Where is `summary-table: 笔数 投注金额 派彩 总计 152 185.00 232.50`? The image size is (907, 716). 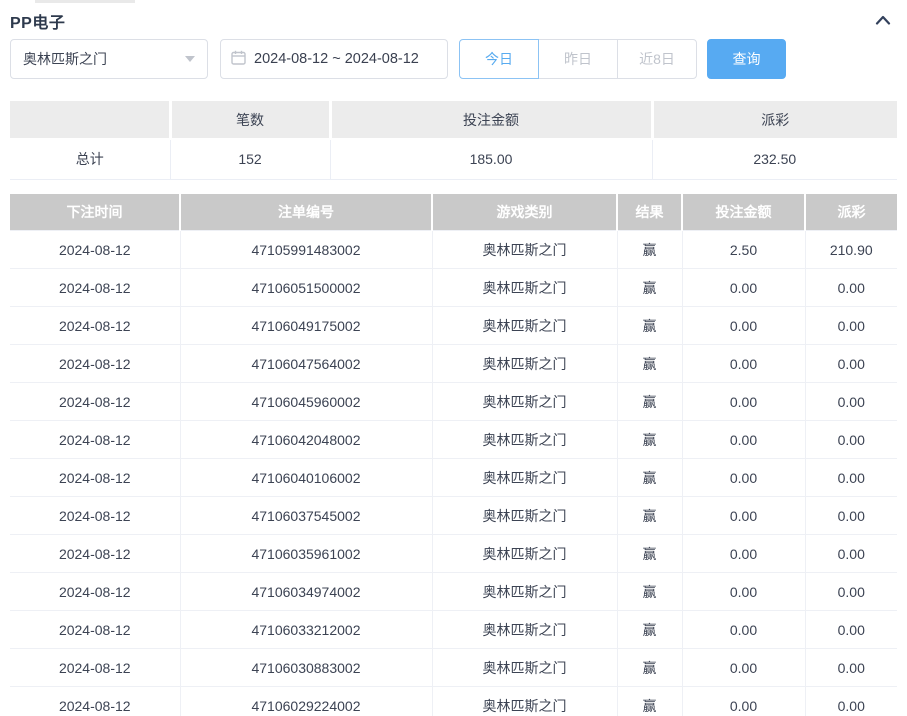 summary-table: 笔数 投注金额 派彩 总计 152 185.00 232.50 is located at coordinates (453, 140).